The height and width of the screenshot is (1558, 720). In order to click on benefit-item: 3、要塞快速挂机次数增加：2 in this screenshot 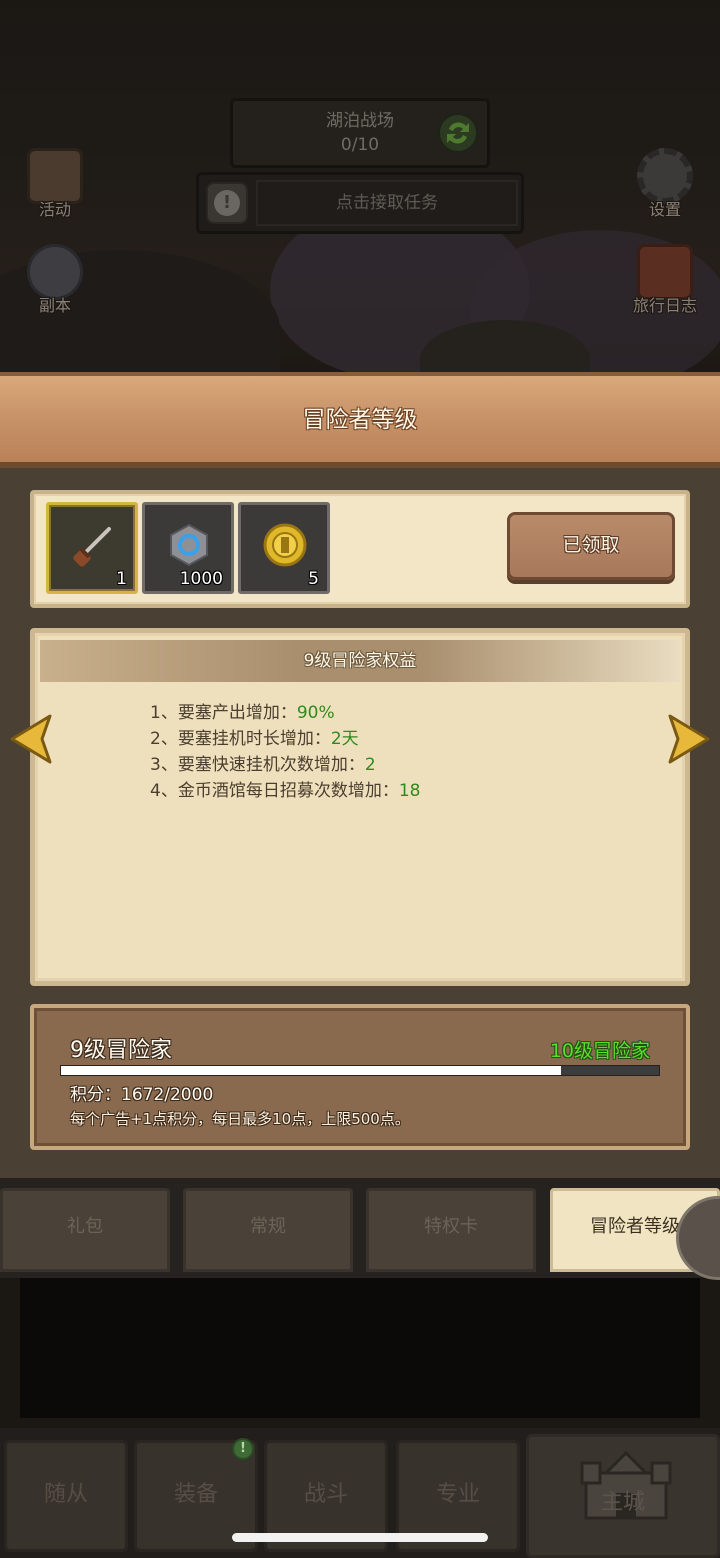, I will do `click(360, 765)`.